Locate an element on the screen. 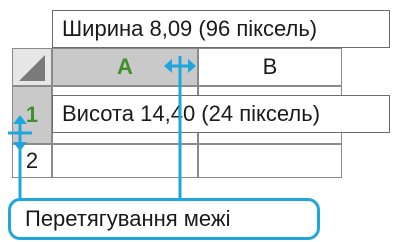 The width and height of the screenshot is (396, 242). row-height-tooltip: Висота 14,40 (24 піксель) is located at coordinates (221, 114).